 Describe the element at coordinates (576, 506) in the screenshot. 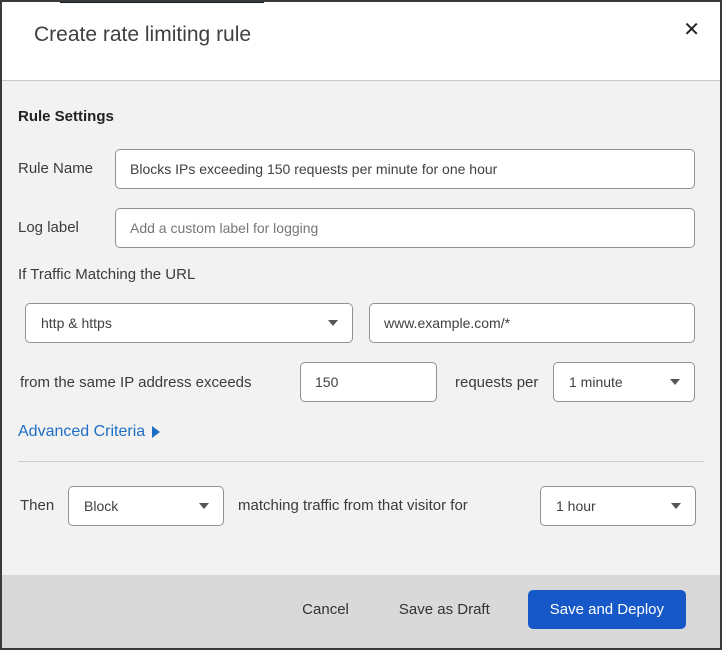

I see `duration-select-value: 1 hour` at that location.